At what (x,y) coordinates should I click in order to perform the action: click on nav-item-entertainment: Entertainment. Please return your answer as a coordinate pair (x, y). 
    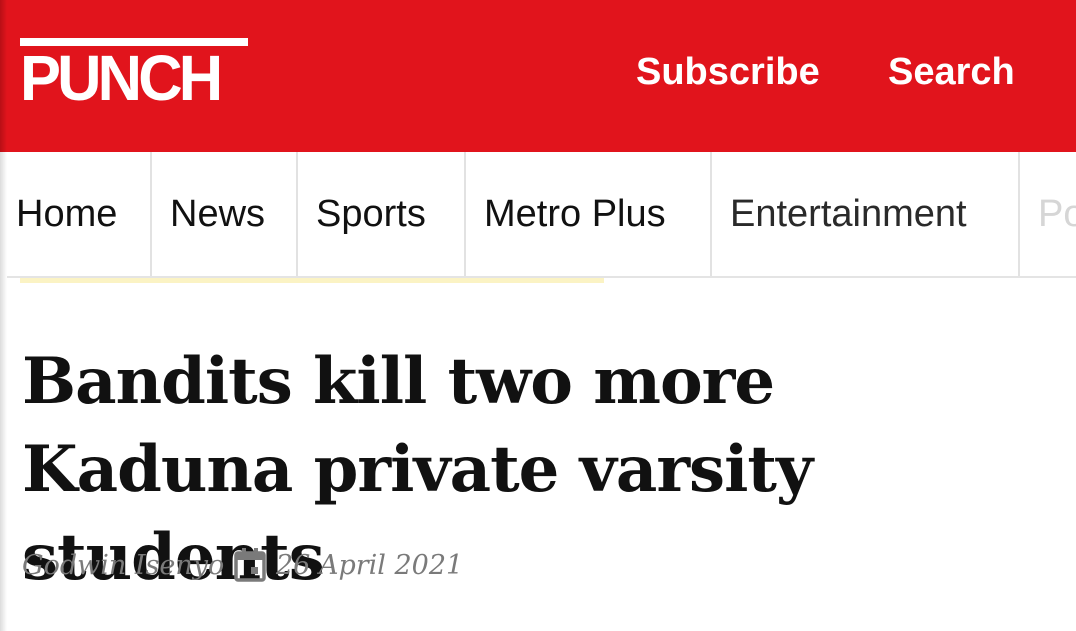
    Looking at the image, I should click on (866, 214).